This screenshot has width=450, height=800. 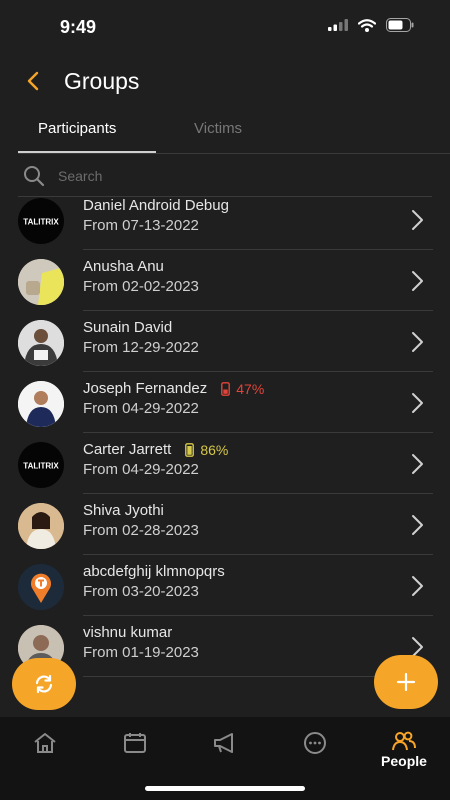 What do you see at coordinates (400, 25) in the screenshot?
I see `battery-icon` at bounding box center [400, 25].